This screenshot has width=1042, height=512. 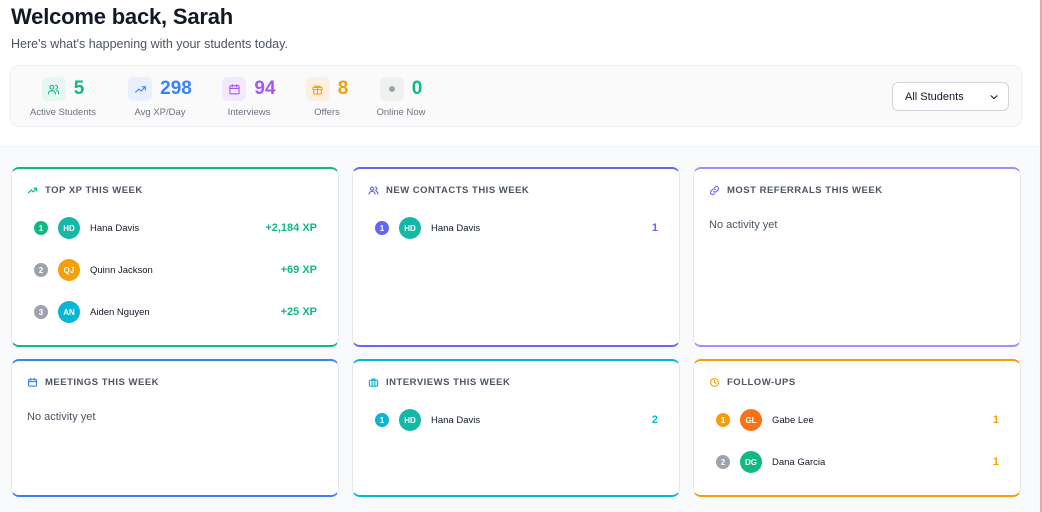 I want to click on card-title: MOST REFERRALS THIS WEEK, so click(x=805, y=190).